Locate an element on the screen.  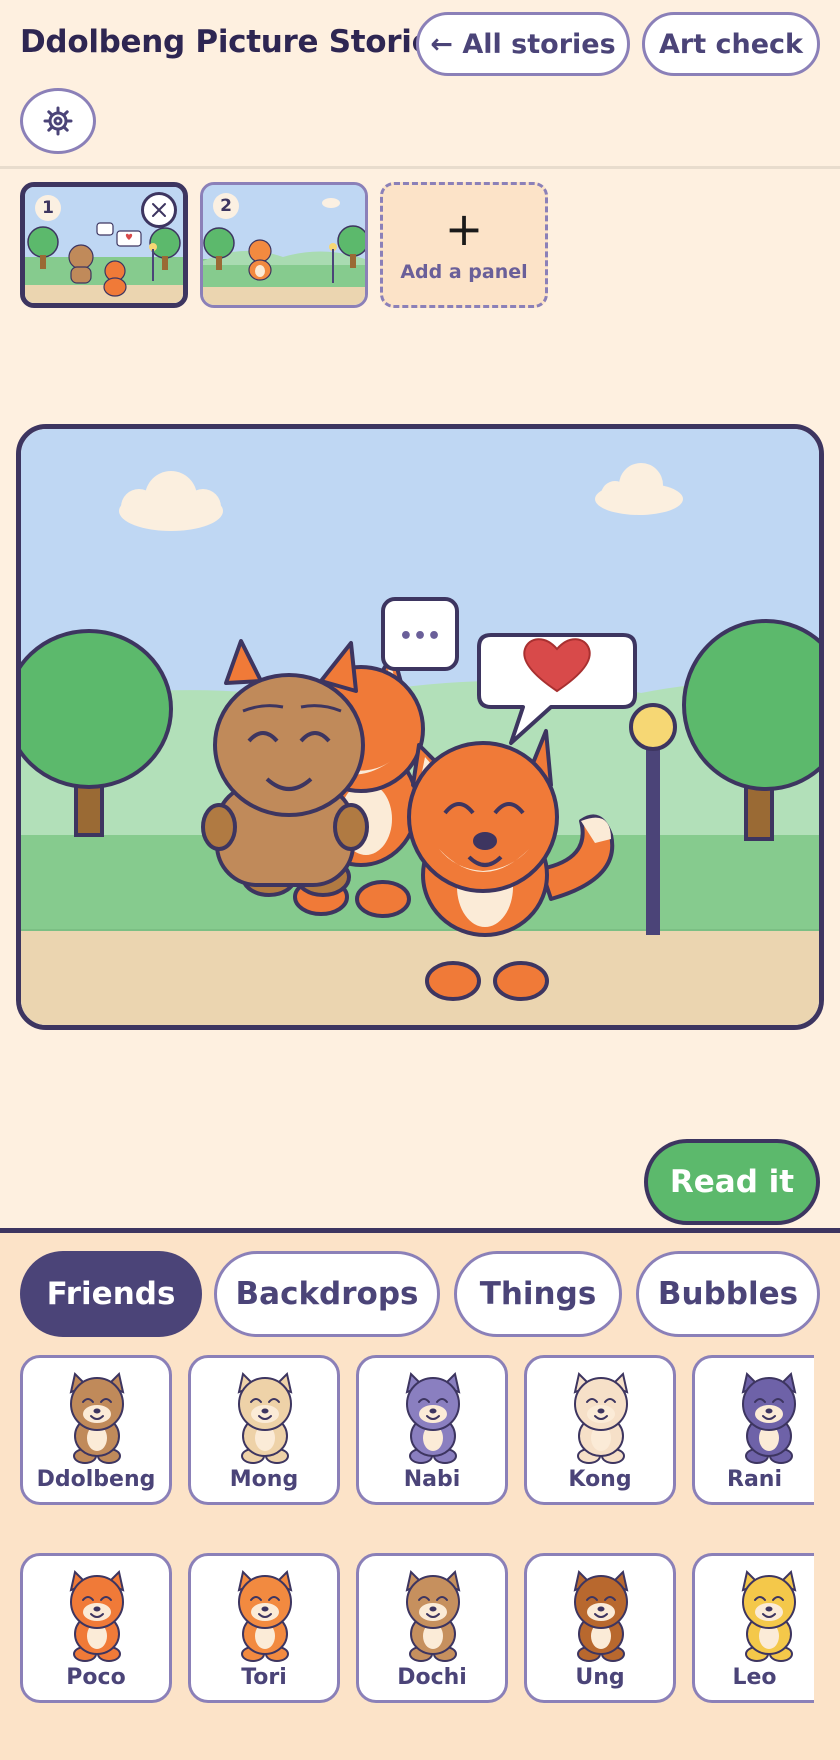
close-icon is located at coordinates (159, 210).